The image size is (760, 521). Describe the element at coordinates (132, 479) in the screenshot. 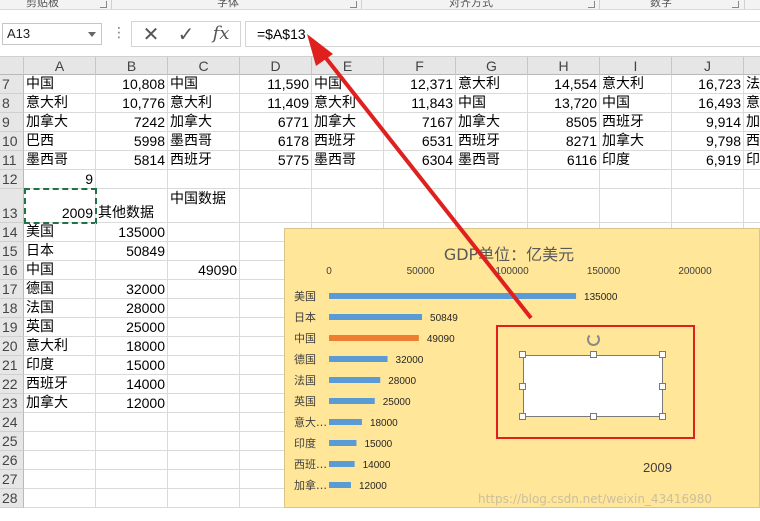

I see `cell-b27` at that location.